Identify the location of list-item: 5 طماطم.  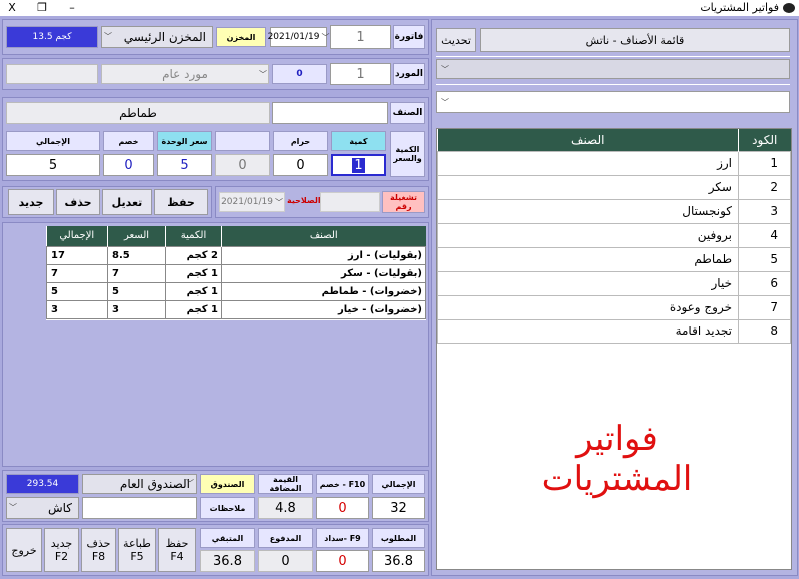
(614, 259).